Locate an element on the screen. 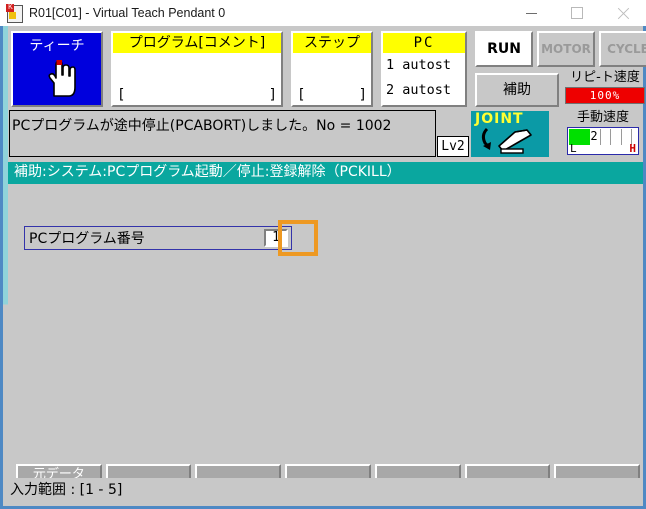 The image size is (646, 509). repeat-speed-widget: リピ-ト速度 100% is located at coordinates (604, 89).